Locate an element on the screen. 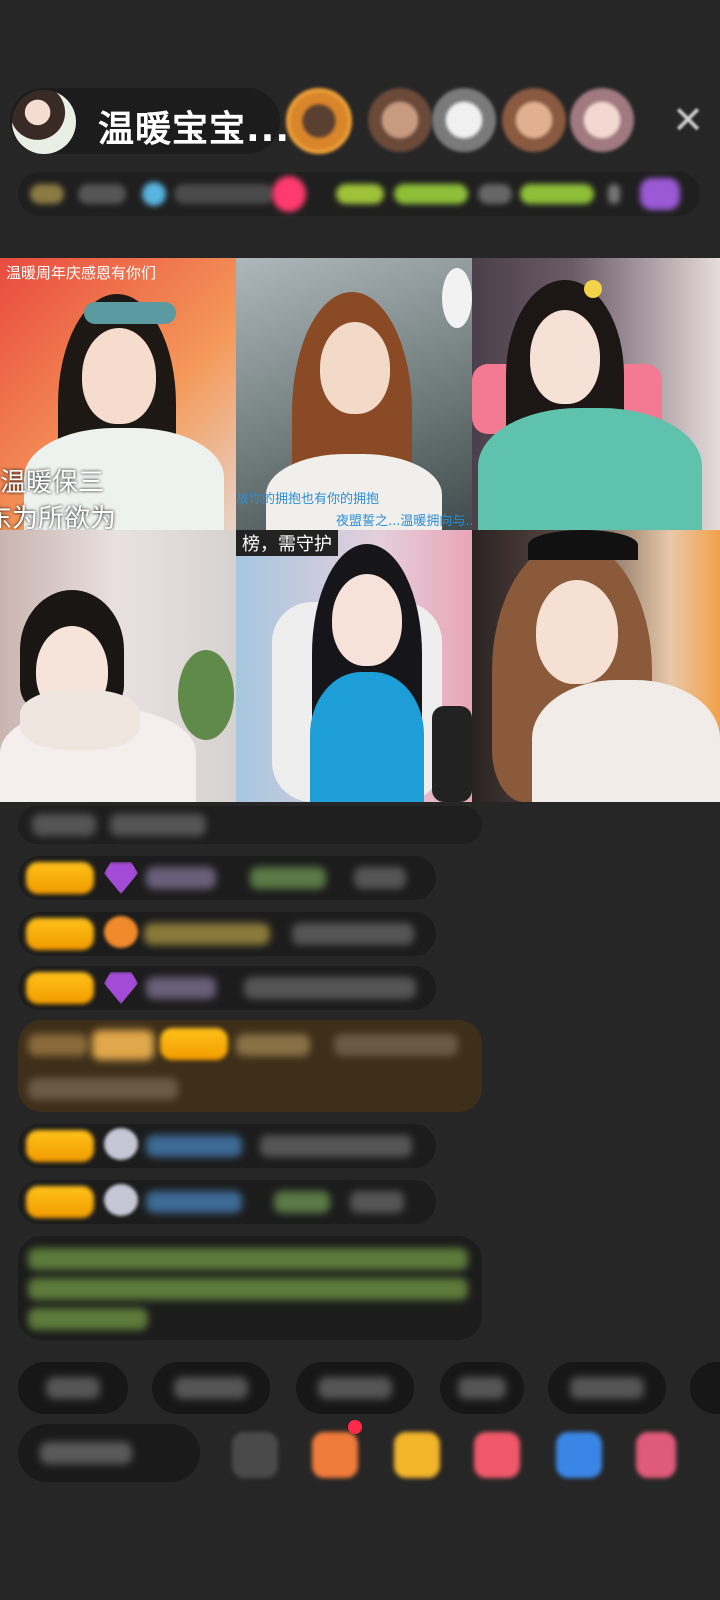 The width and height of the screenshot is (720, 1600). lamp is located at coordinates (457, 298).